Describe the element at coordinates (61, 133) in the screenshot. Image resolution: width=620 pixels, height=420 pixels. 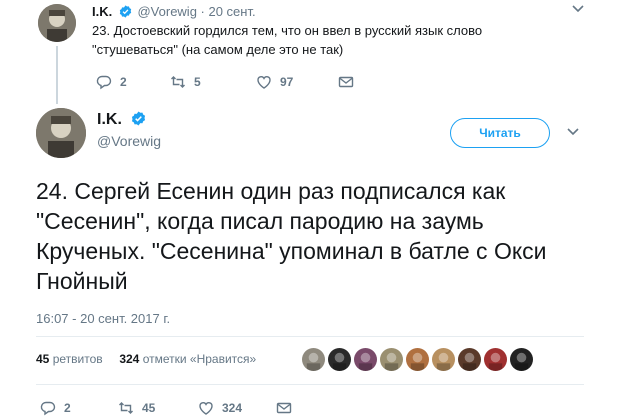
I see `author-avatar` at that location.